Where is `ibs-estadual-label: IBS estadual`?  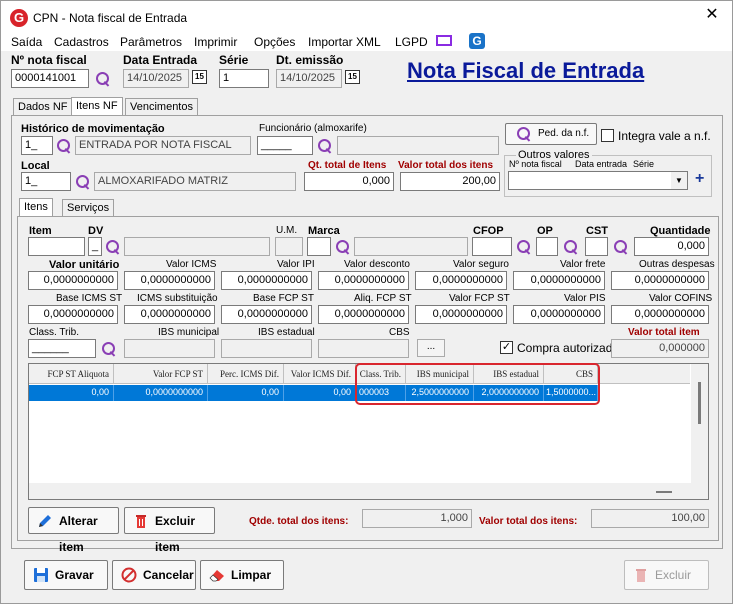
ibs-estadual-label: IBS estadual is located at coordinates (286, 332).